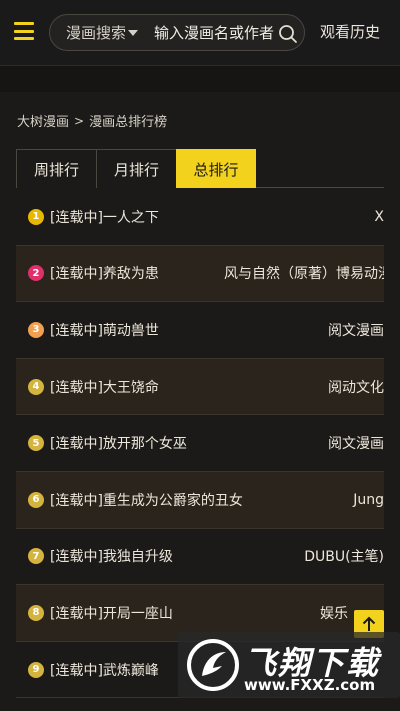 The image size is (400, 711). What do you see at coordinates (36, 386) in the screenshot?
I see `rank-badge: 4` at bounding box center [36, 386].